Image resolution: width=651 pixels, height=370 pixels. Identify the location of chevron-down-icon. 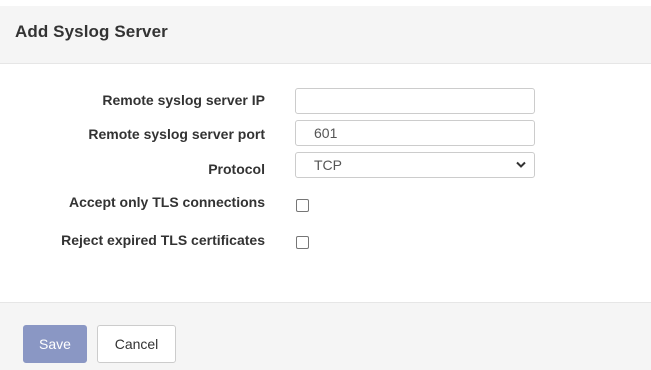
(521, 164).